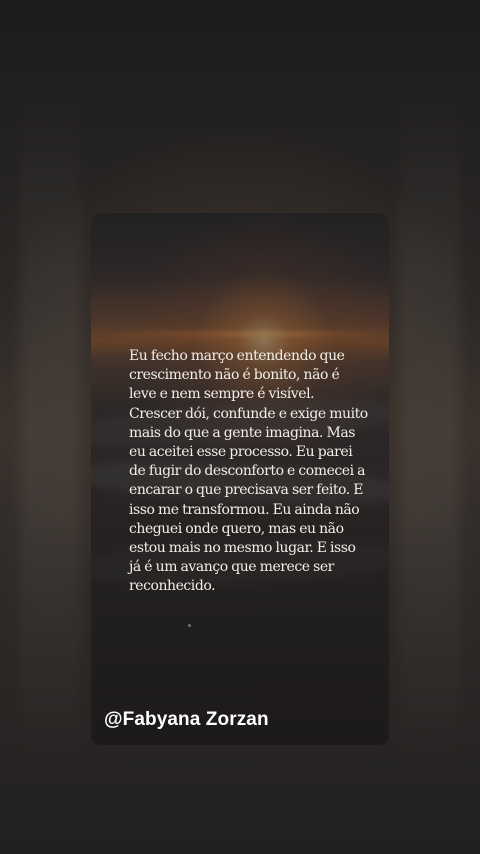  What do you see at coordinates (186, 719) in the screenshot?
I see `author-handle: @Fabyana Zorzan` at bounding box center [186, 719].